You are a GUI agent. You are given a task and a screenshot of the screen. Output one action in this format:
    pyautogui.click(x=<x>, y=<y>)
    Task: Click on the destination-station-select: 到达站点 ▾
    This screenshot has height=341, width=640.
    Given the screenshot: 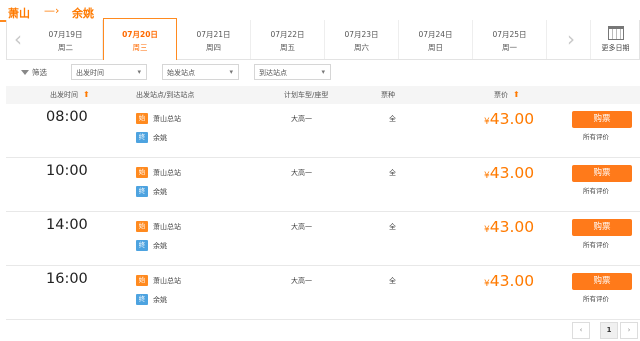 What is the action you would take?
    pyautogui.click(x=292, y=72)
    